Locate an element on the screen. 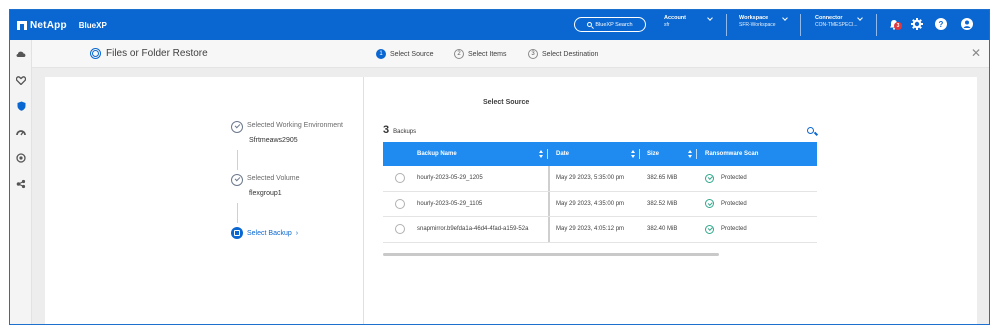 Image resolution: width=999 pixels, height=333 pixels. workspace-title: Workspace is located at coordinates (754, 18).